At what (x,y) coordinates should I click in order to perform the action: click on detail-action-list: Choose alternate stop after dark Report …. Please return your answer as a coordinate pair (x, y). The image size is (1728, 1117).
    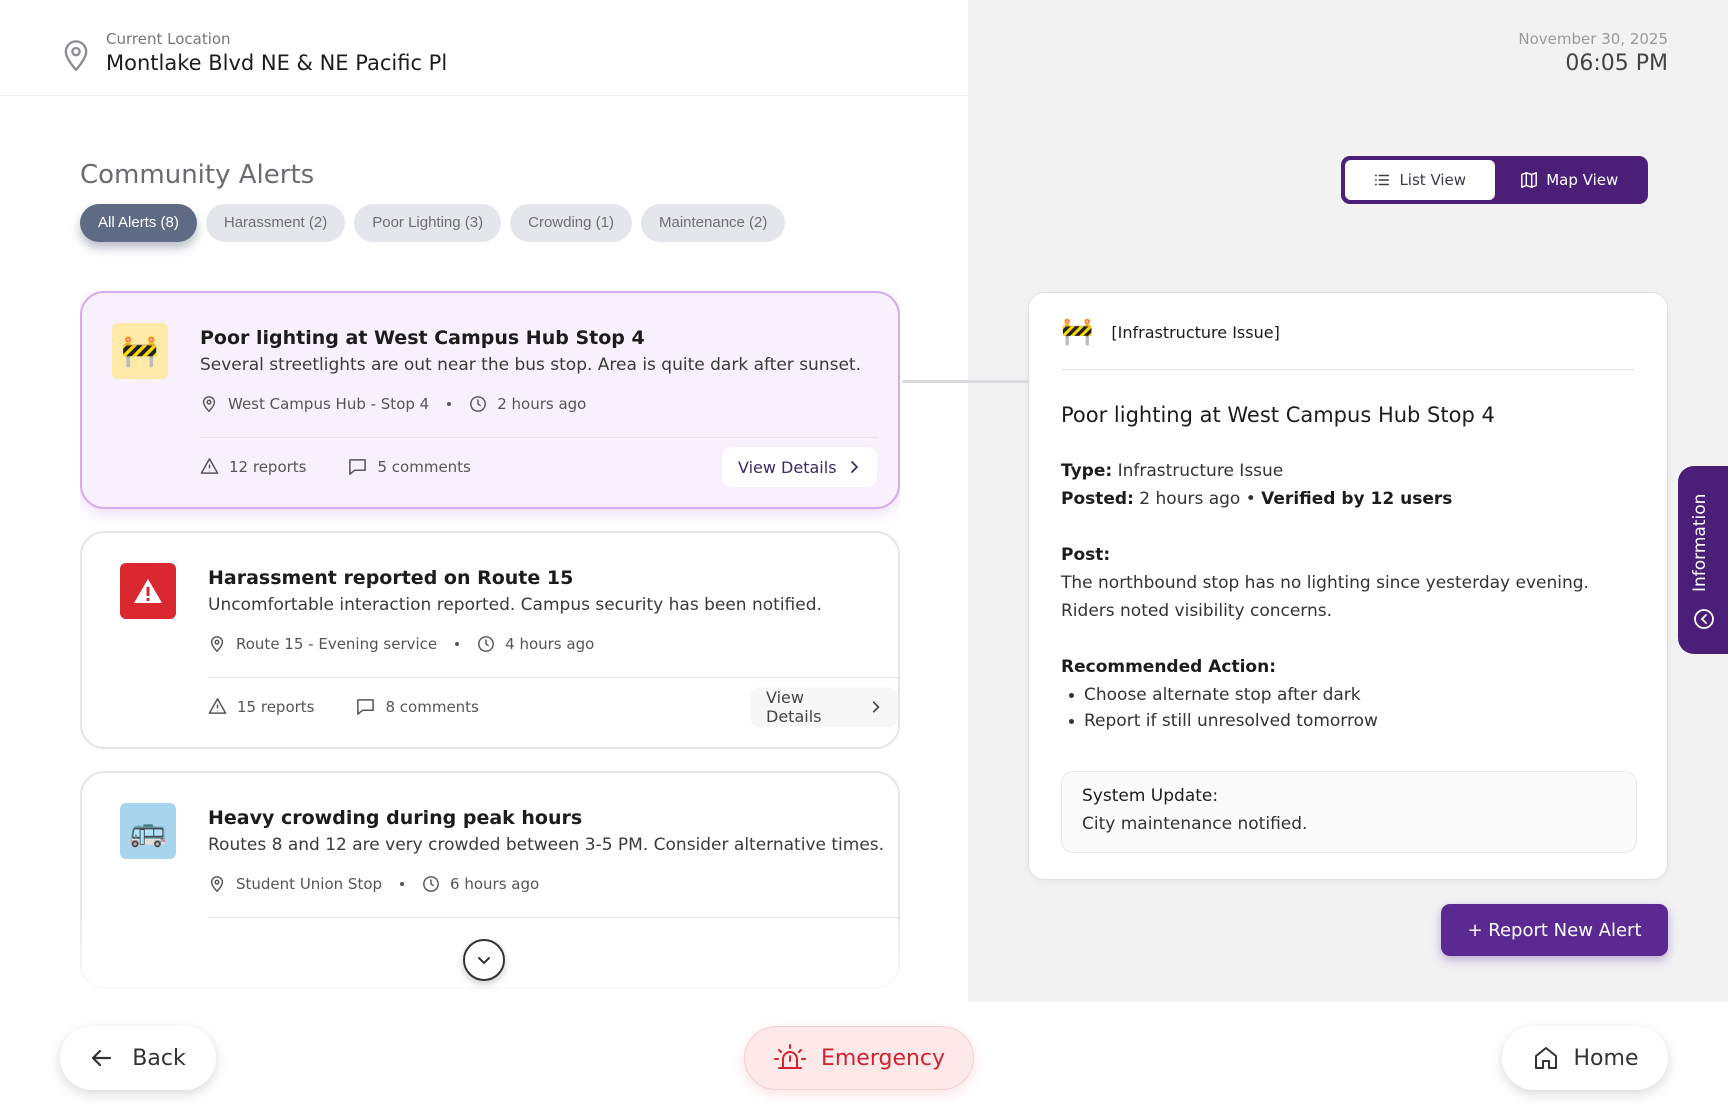
    Looking at the image, I should click on (1223, 711).